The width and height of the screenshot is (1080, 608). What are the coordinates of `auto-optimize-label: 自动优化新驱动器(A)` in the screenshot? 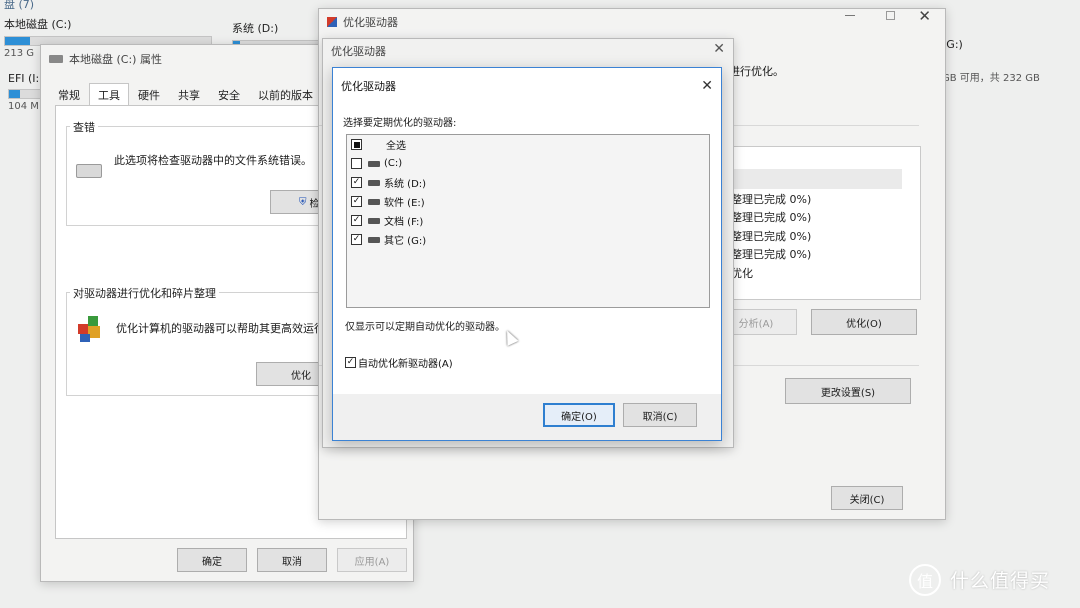 It's located at (405, 364).